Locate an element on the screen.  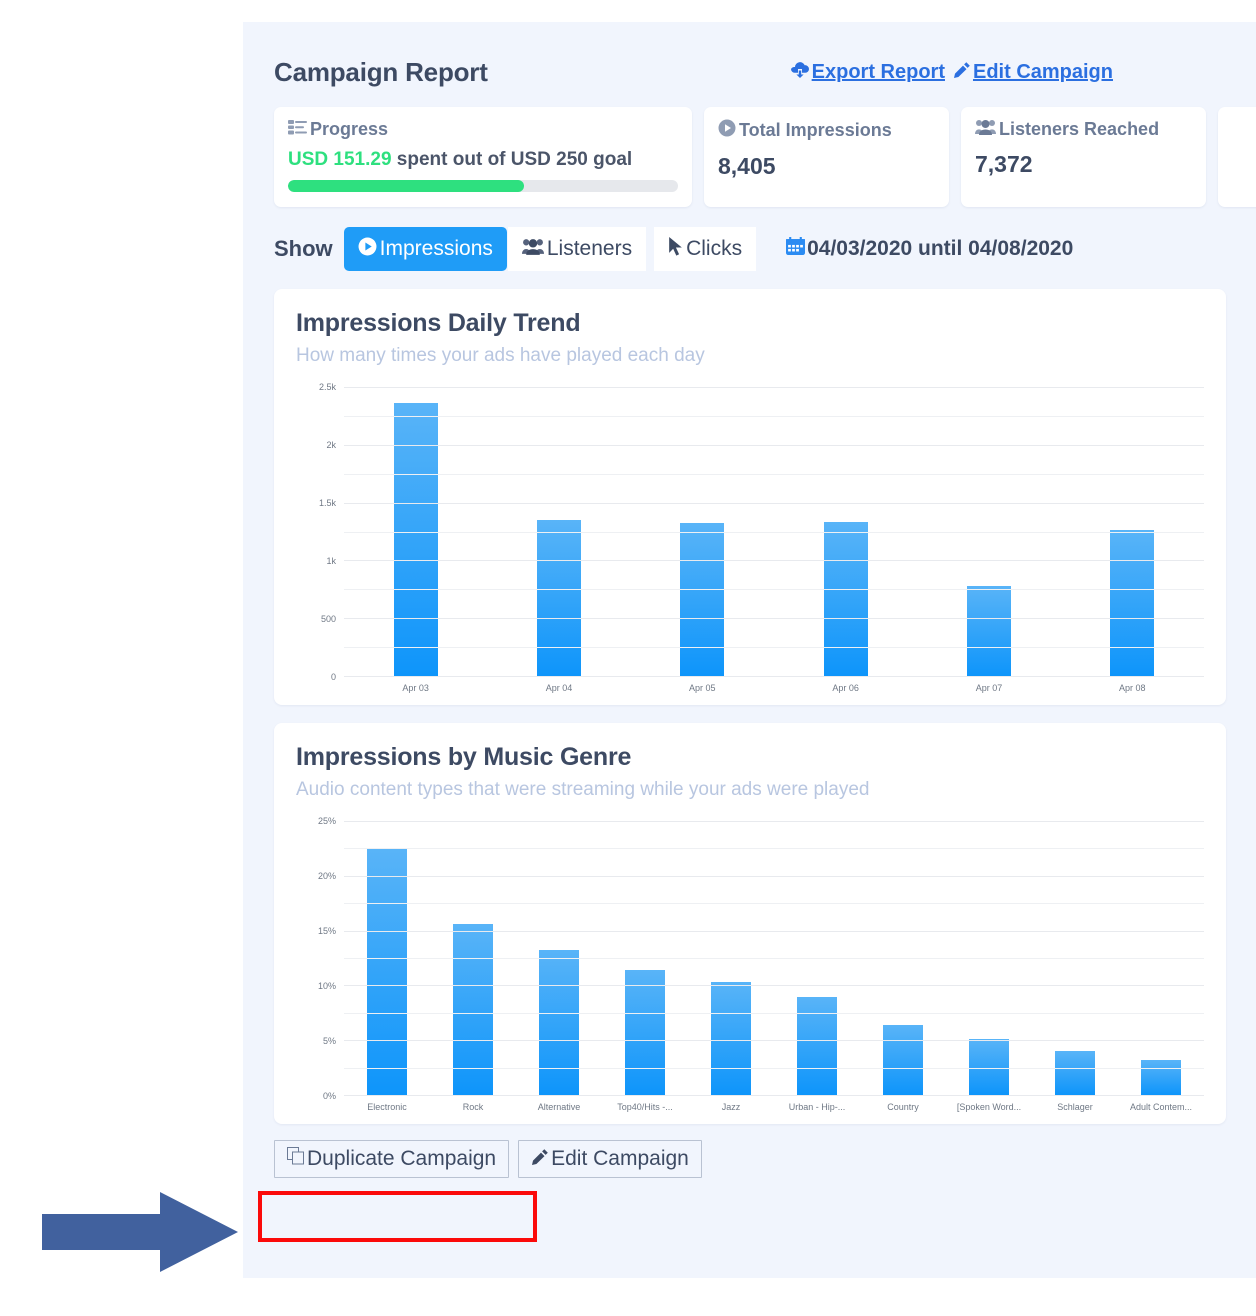
tab-clicks-label: Clicks is located at coordinates (714, 248).